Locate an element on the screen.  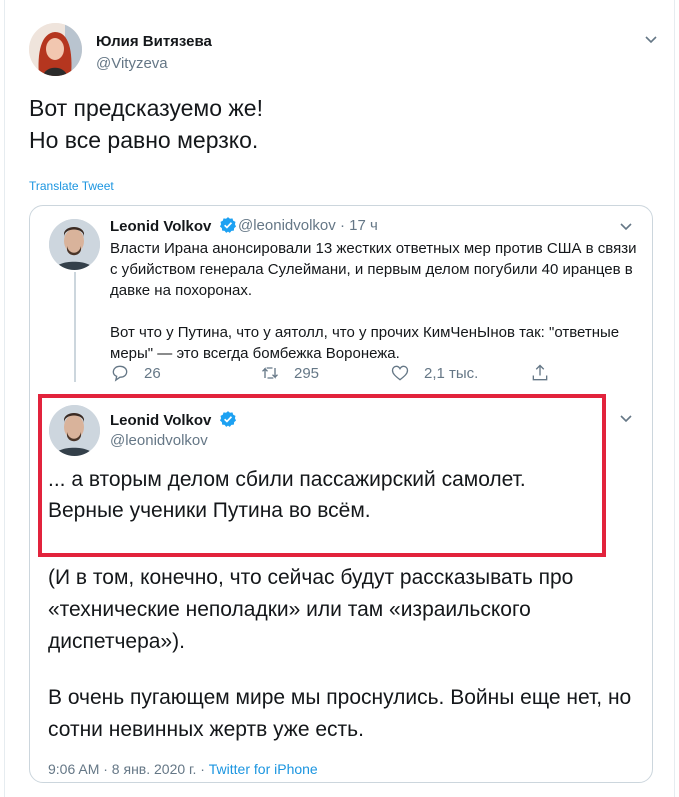
heart-icon is located at coordinates (400, 373).